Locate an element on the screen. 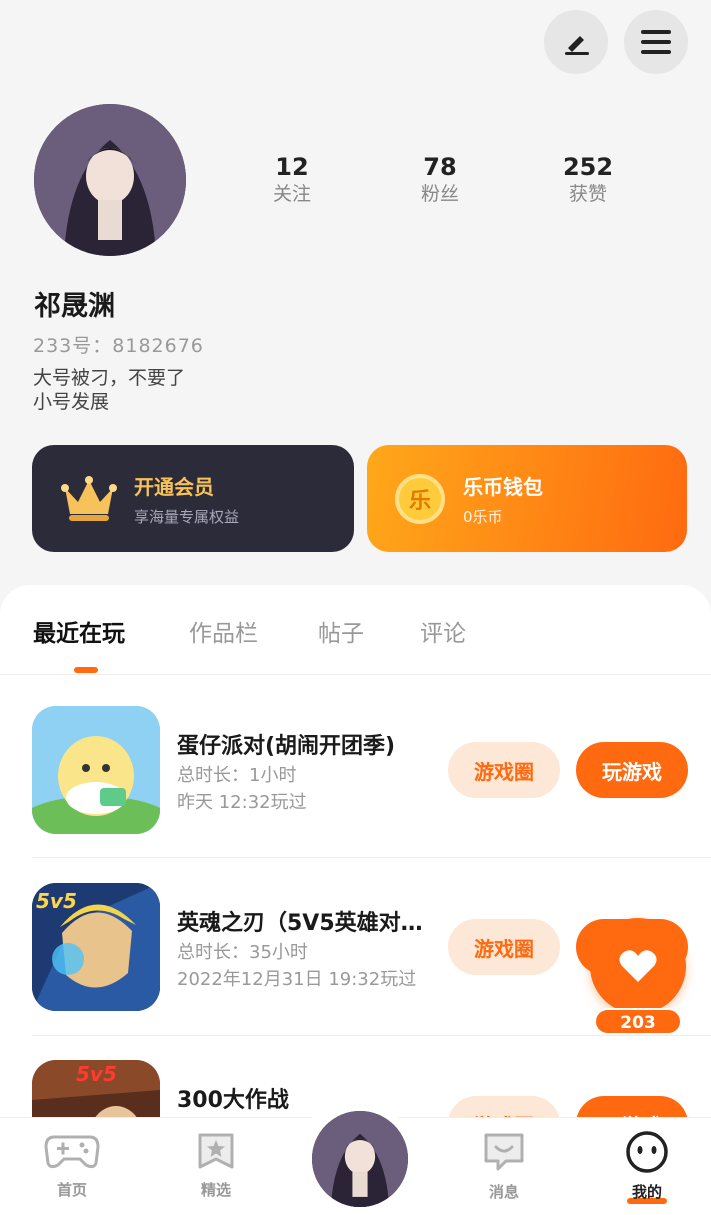 The image size is (711, 1215). floating-like-count: 203 is located at coordinates (638, 1021).